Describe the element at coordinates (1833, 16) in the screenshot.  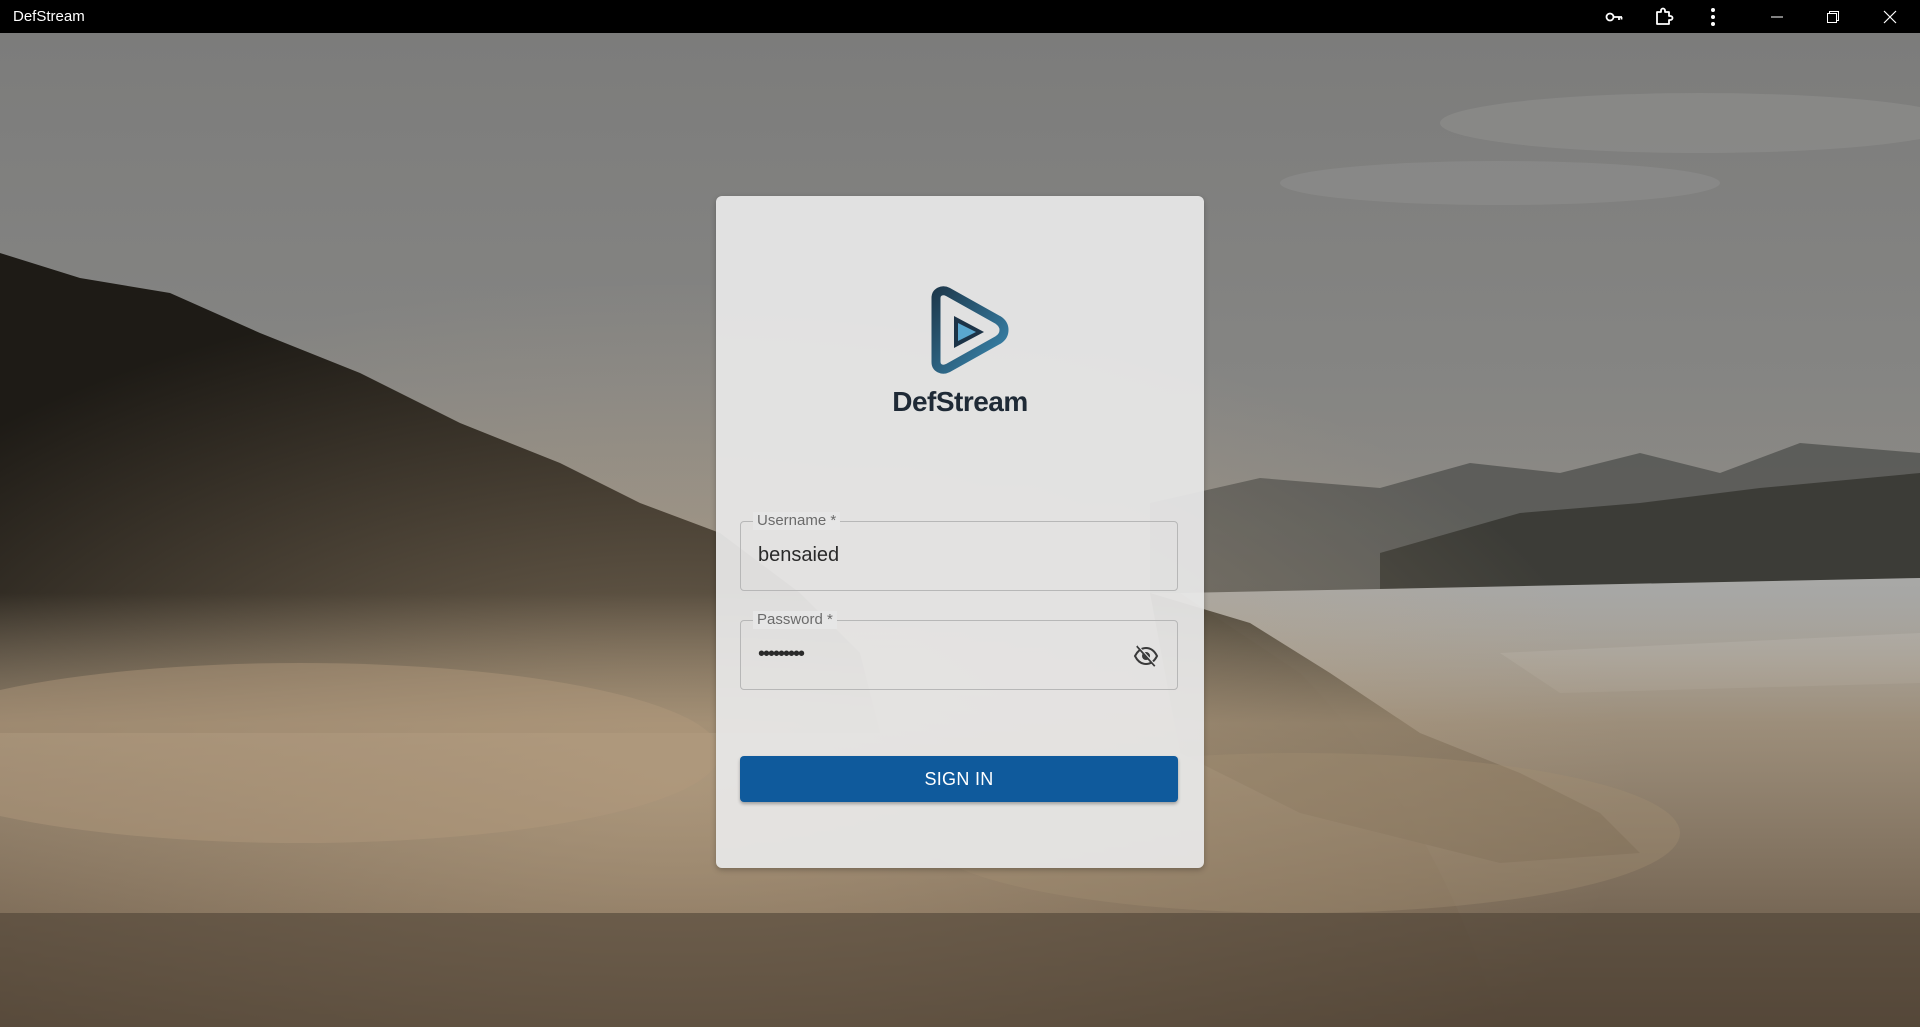
I see `restore-icon` at that location.